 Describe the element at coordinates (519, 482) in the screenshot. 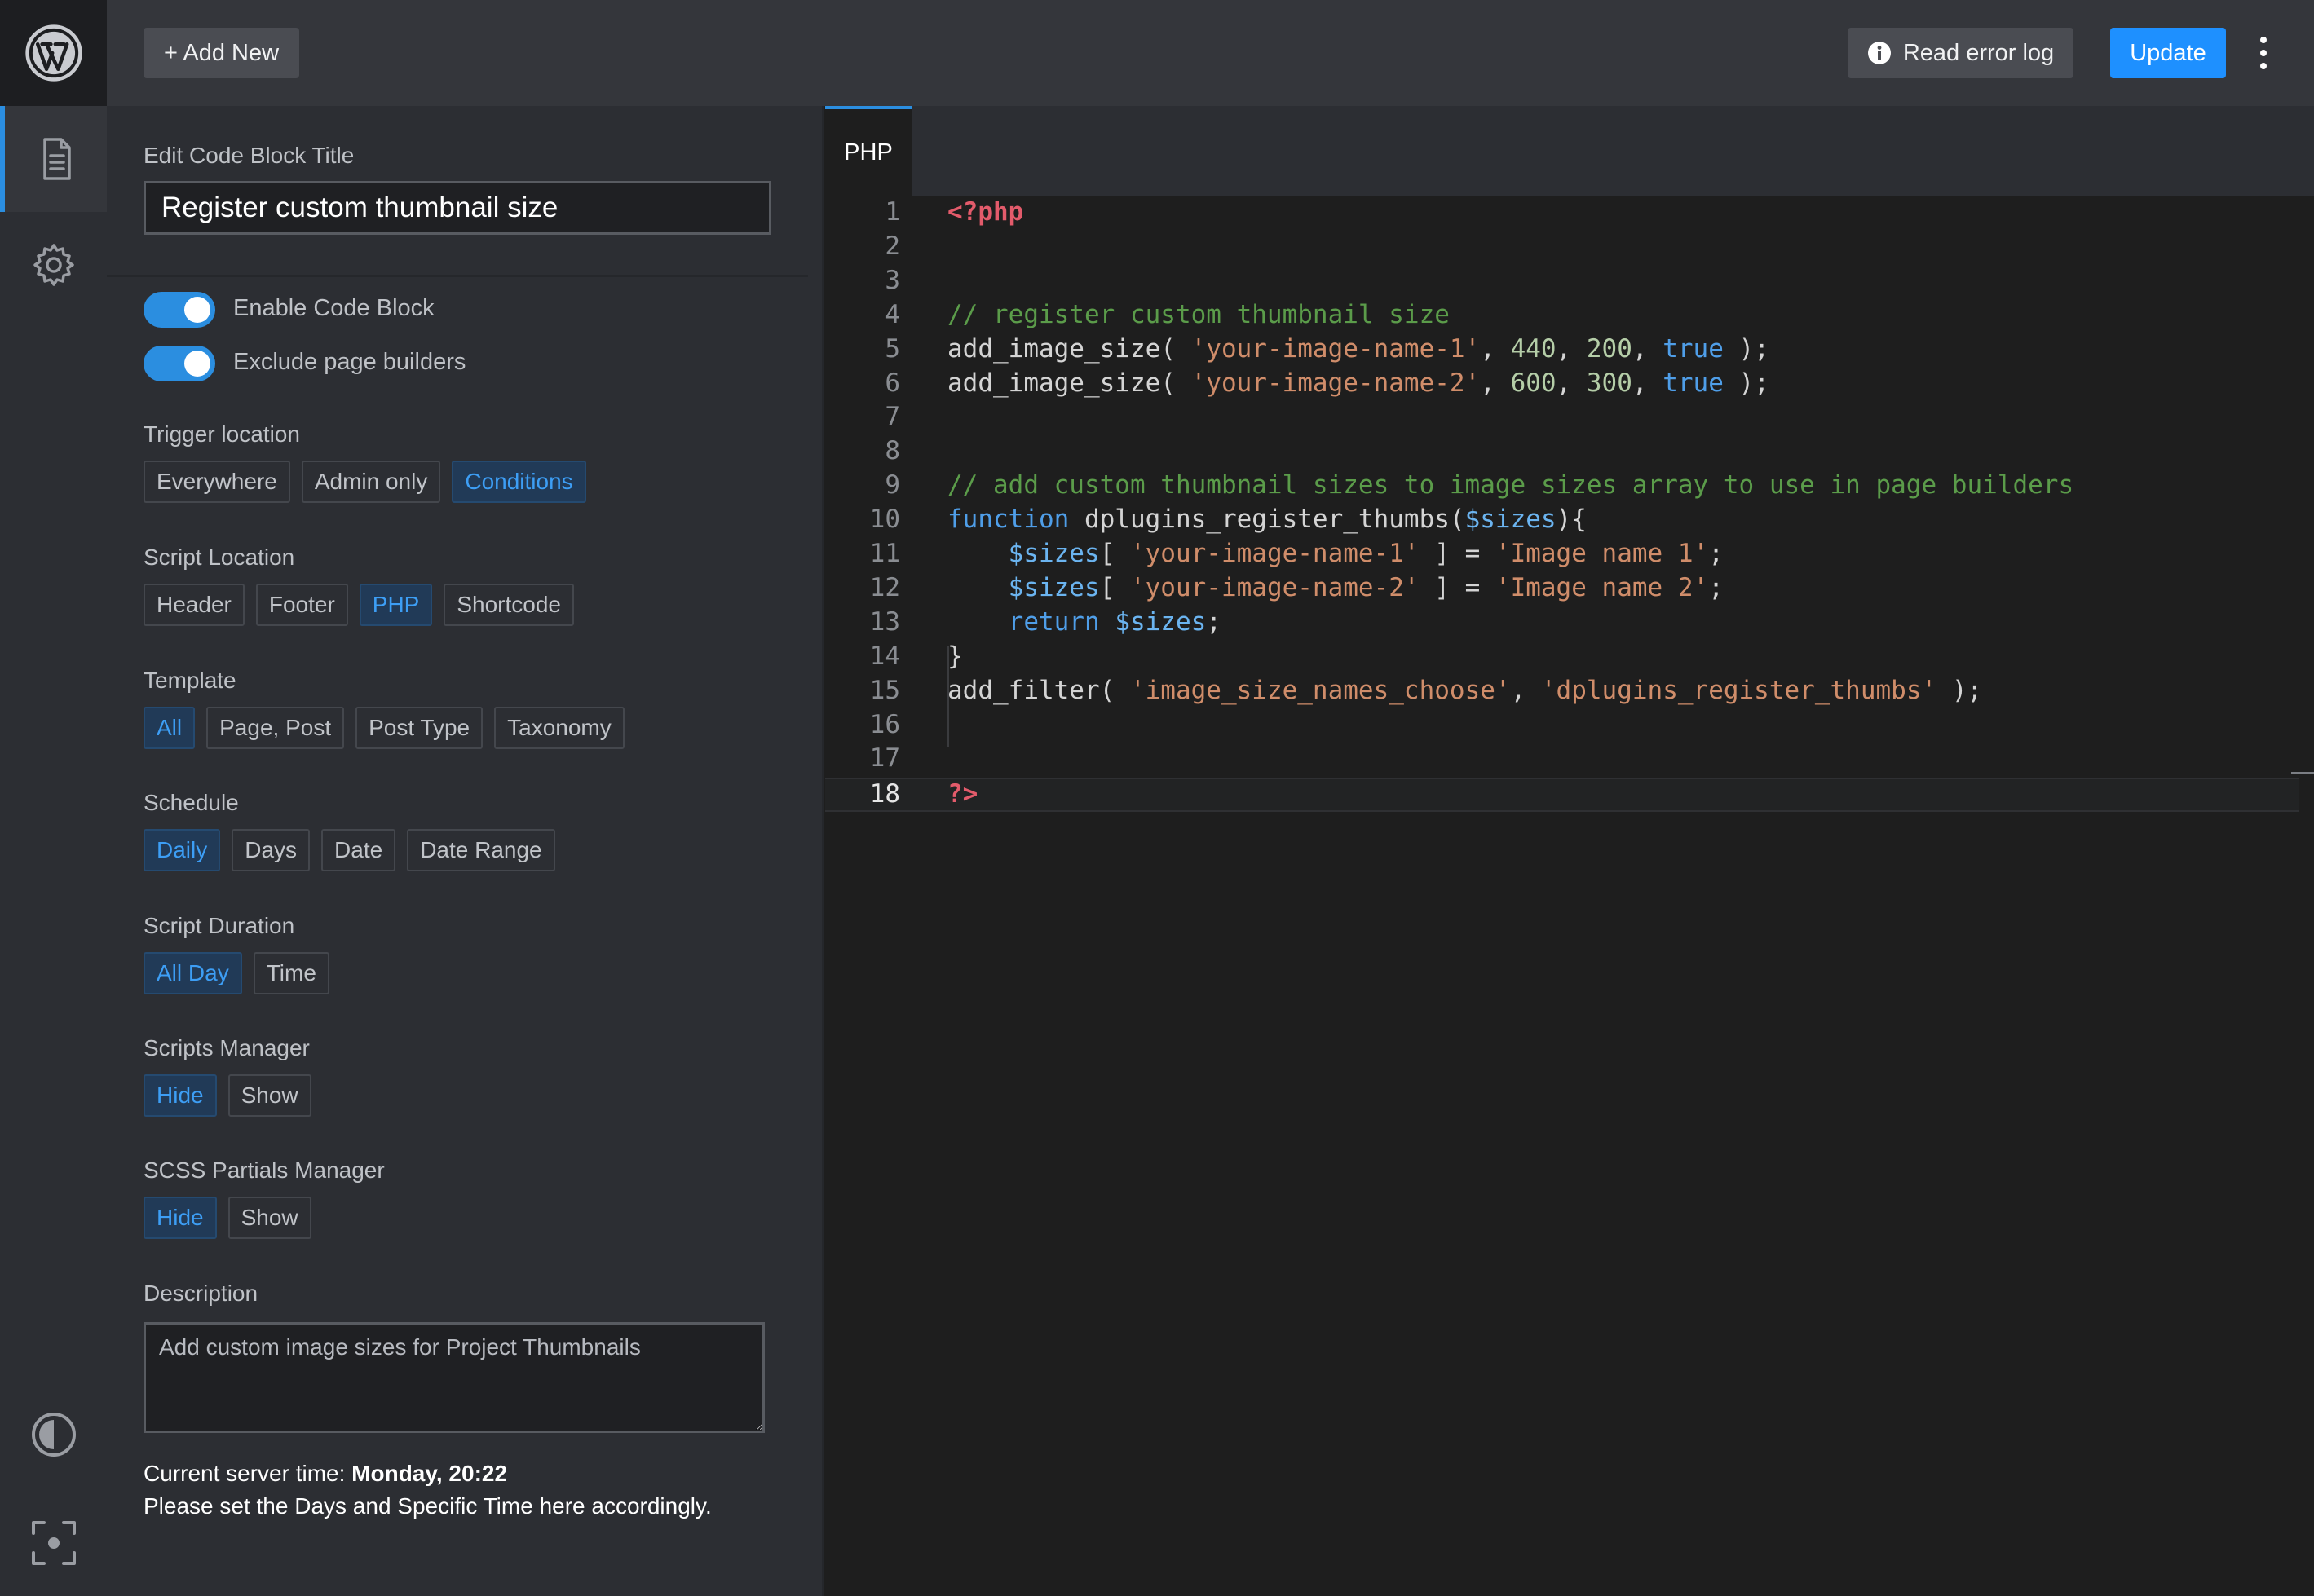

I see `option-conditions: Conditions` at that location.